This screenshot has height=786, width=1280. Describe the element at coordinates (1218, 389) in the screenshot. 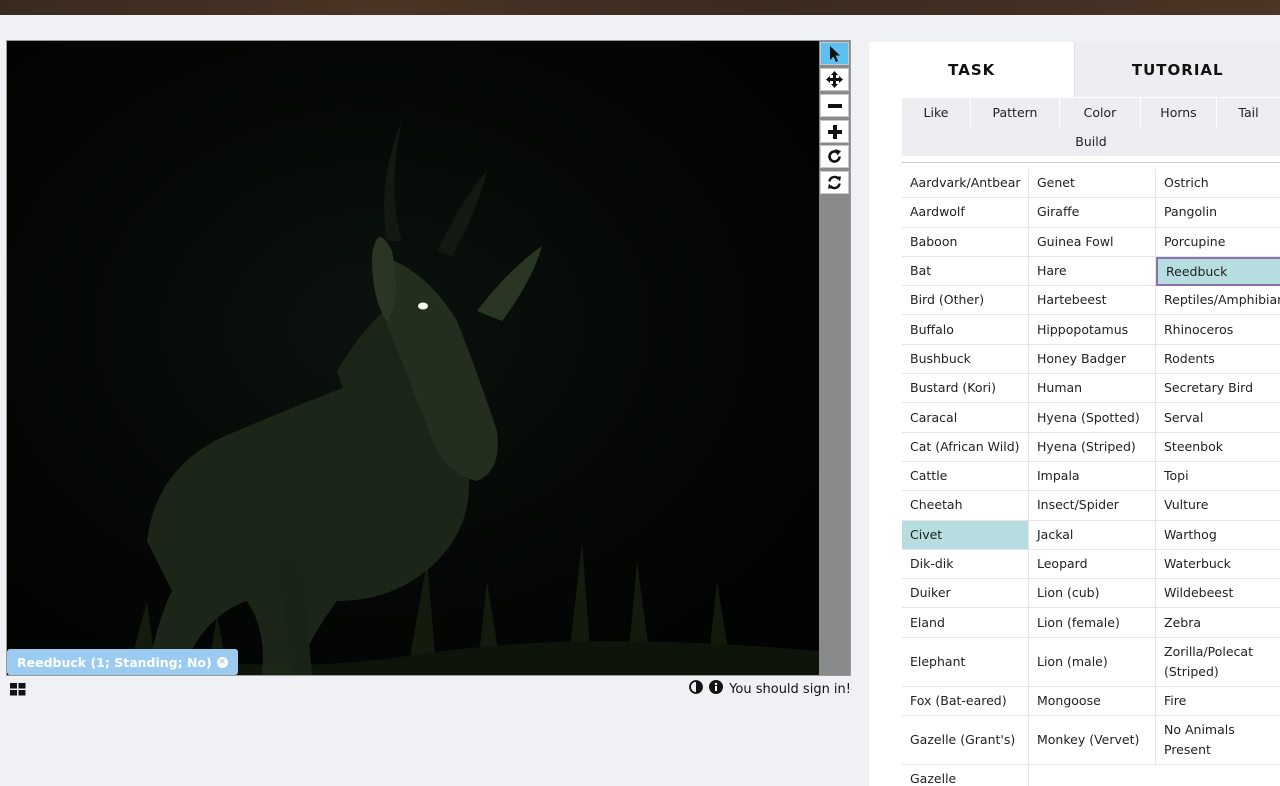

I see `species-option: Secretary Bird` at that location.